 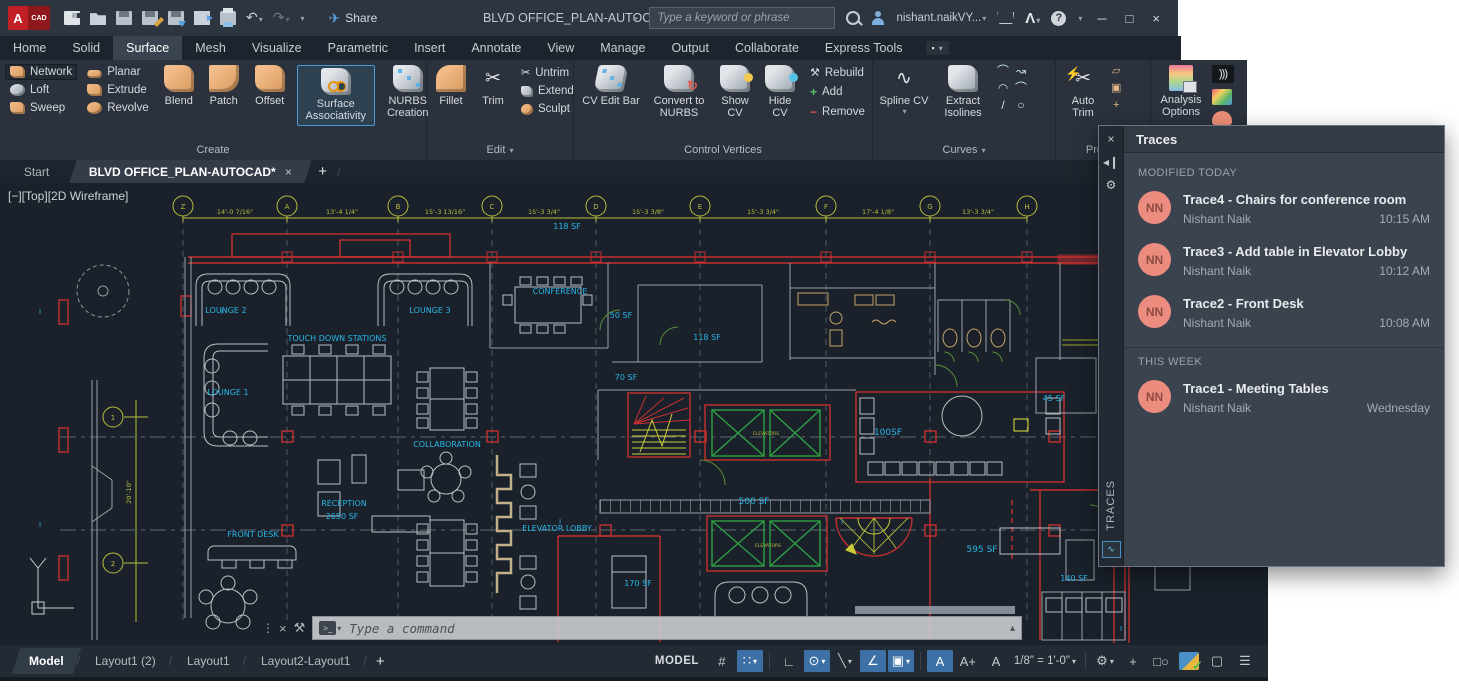 What do you see at coordinates (837, 112) in the screenshot?
I see `remove-cv-button: − Remove` at bounding box center [837, 112].